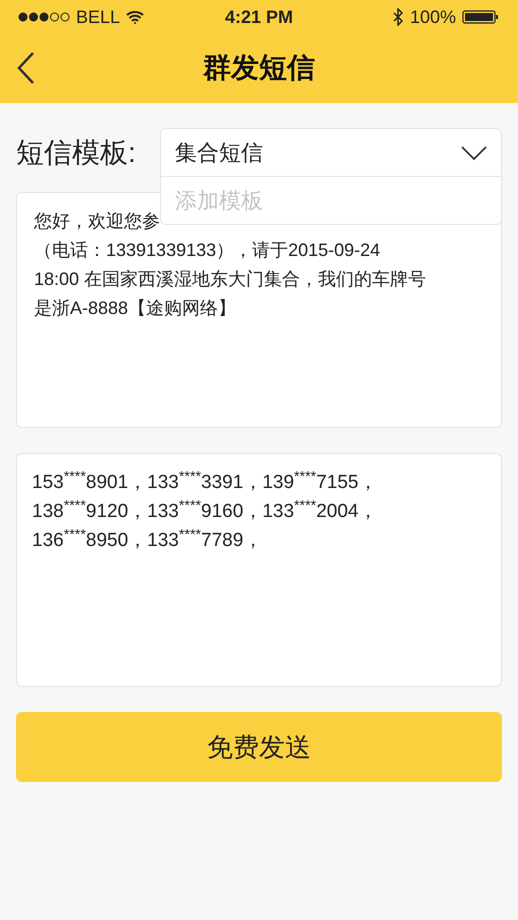 The image size is (518, 920). What do you see at coordinates (259, 17) in the screenshot?
I see `status-time: 4:21 PM` at bounding box center [259, 17].